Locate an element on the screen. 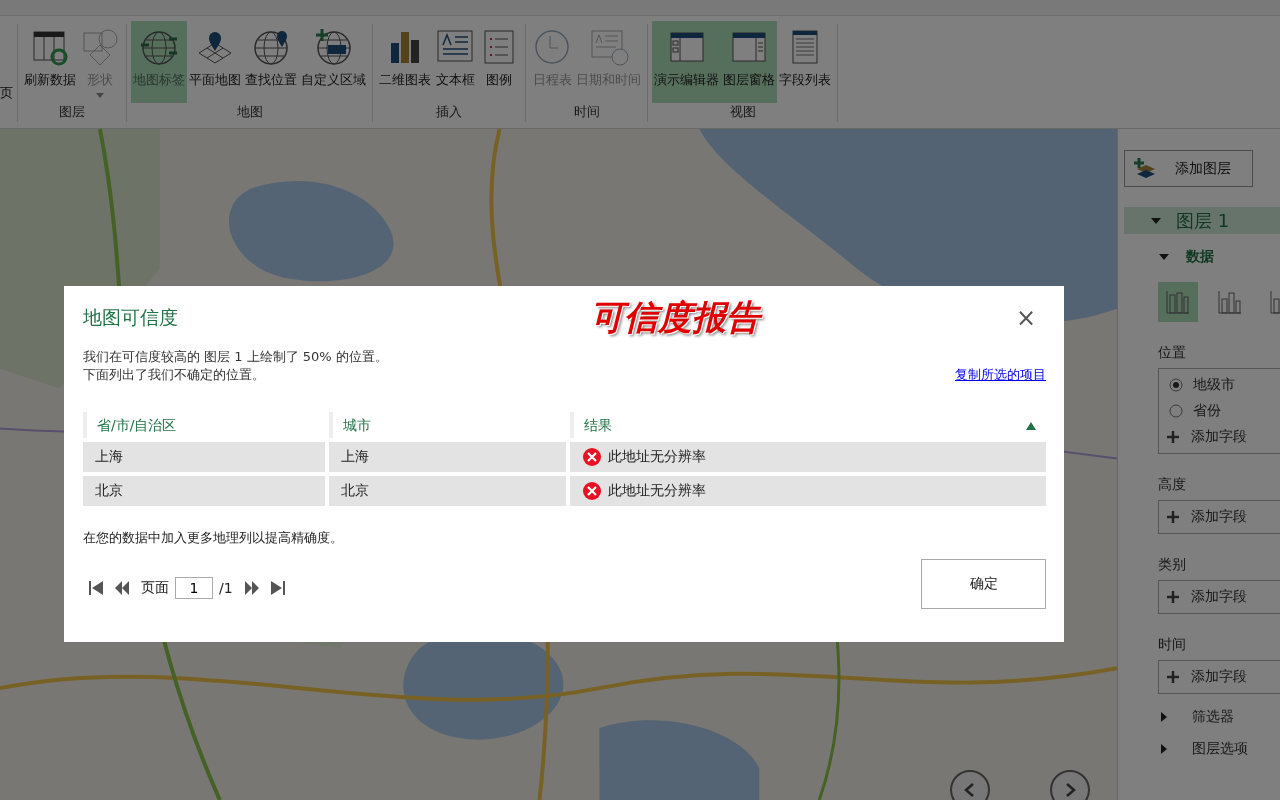 The width and height of the screenshot is (1280, 800). field-label: 高度 is located at coordinates (1172, 485).